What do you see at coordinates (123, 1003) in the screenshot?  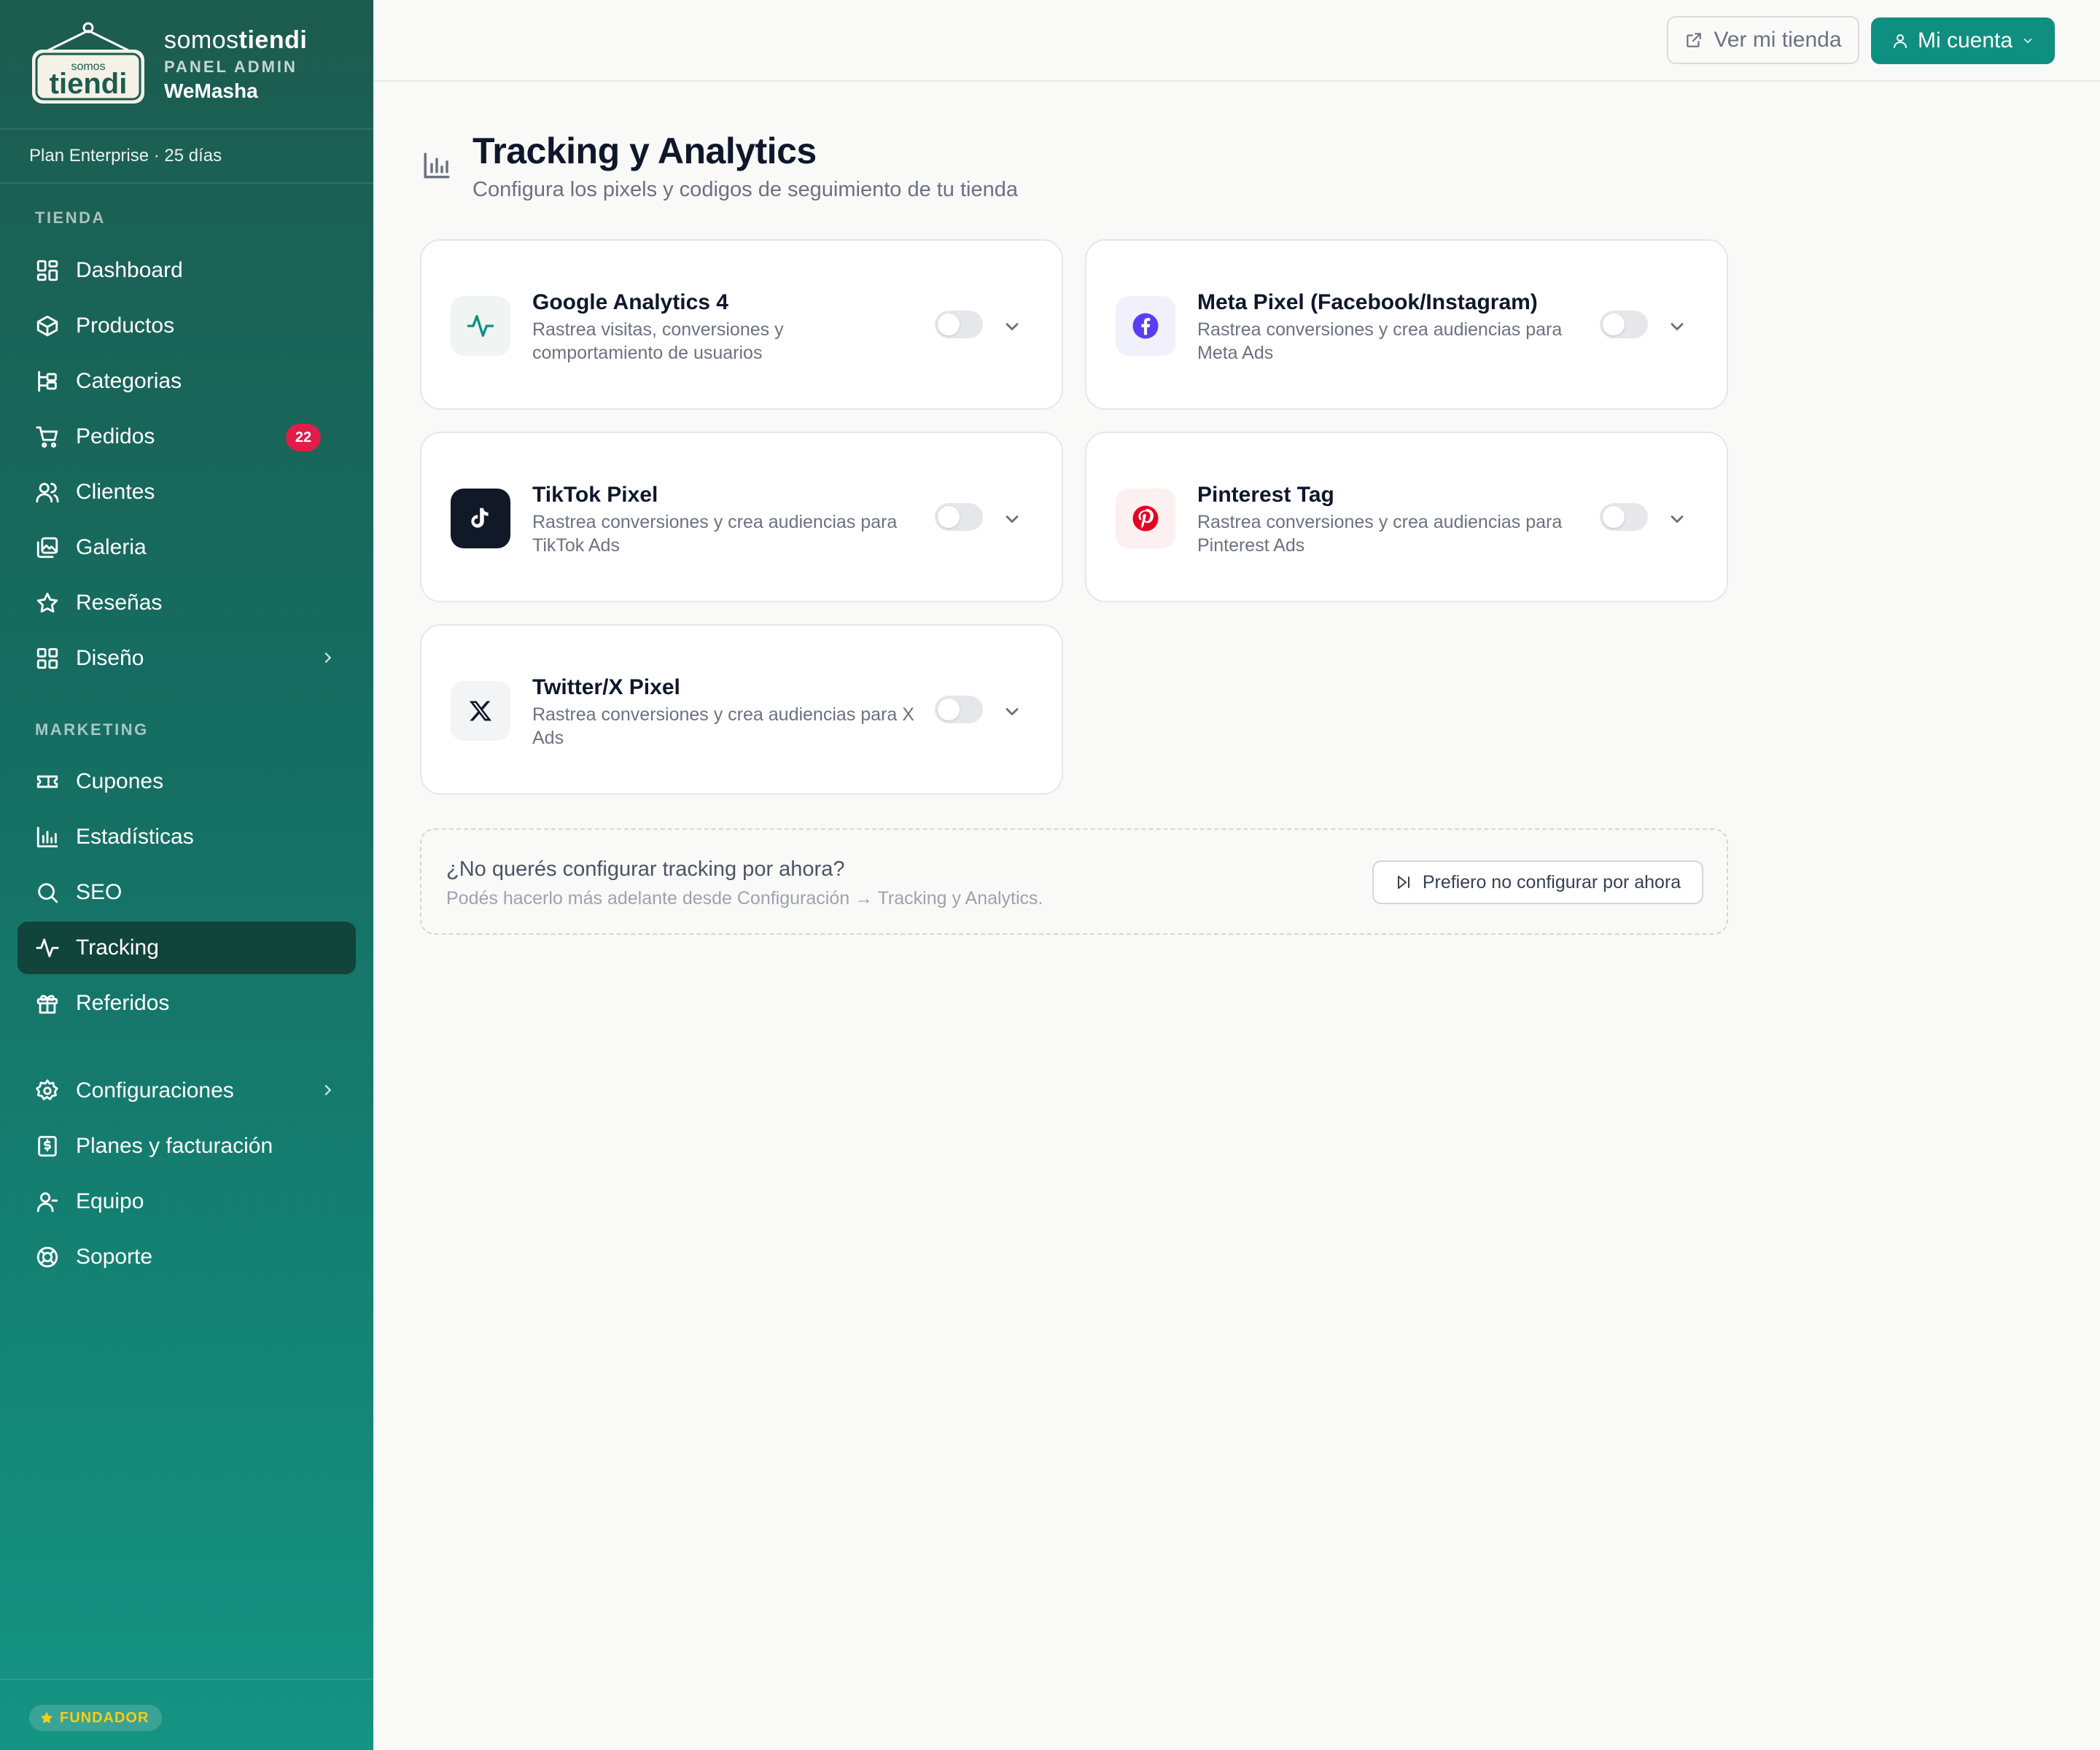 I see `sidebar-item-label: Referidos` at bounding box center [123, 1003].